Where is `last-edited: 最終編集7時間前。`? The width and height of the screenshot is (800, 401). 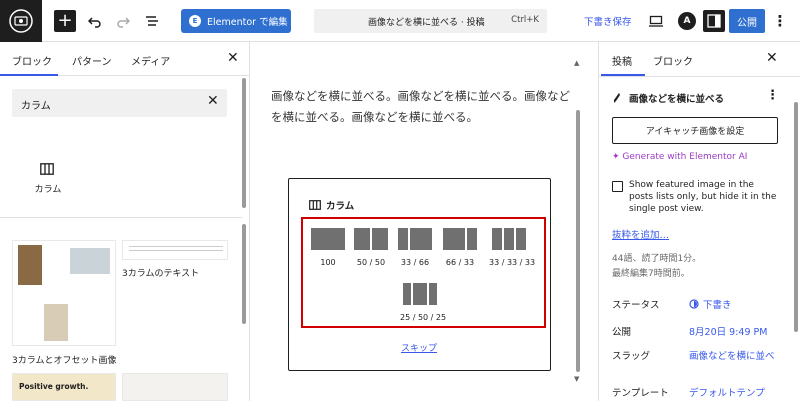
last-edited: 最終編集7時間前。 is located at coordinates (651, 274).